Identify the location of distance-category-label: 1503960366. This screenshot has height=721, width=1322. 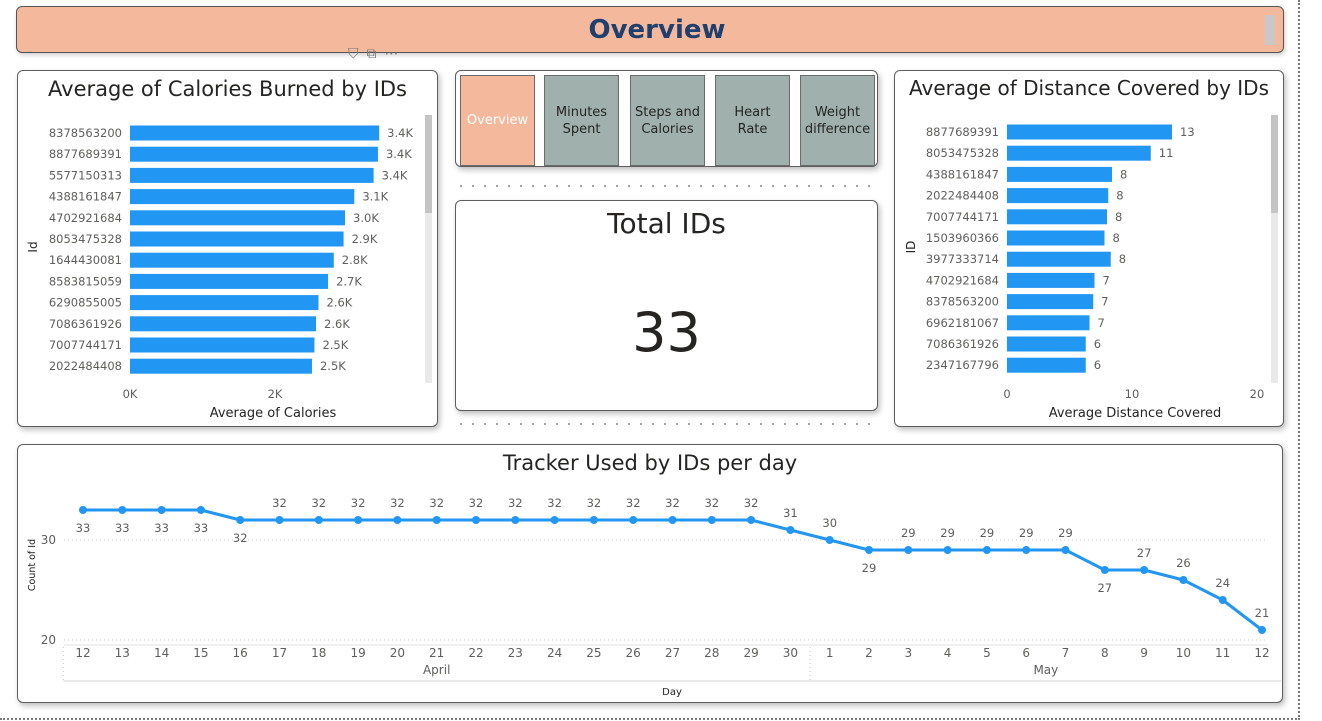
(962, 238).